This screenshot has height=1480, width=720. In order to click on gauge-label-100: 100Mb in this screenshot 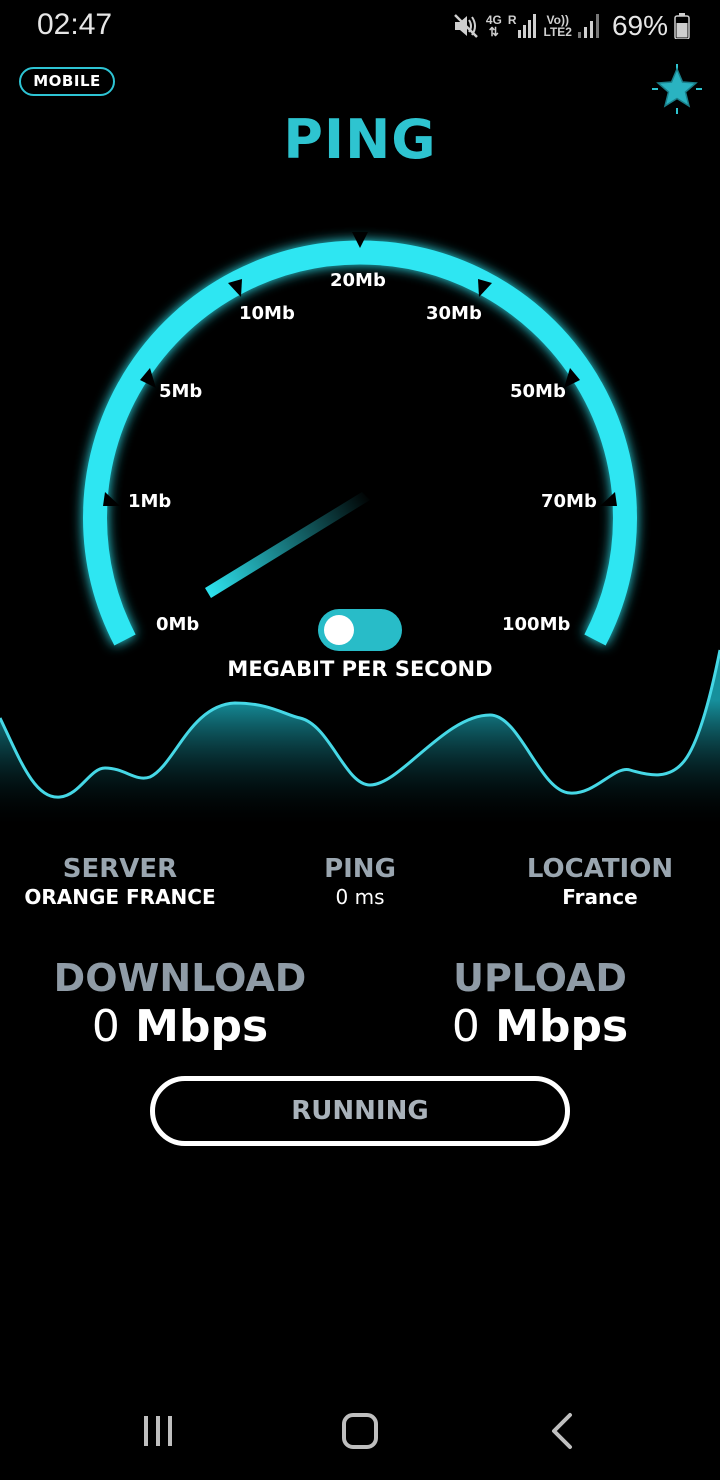, I will do `click(536, 624)`.